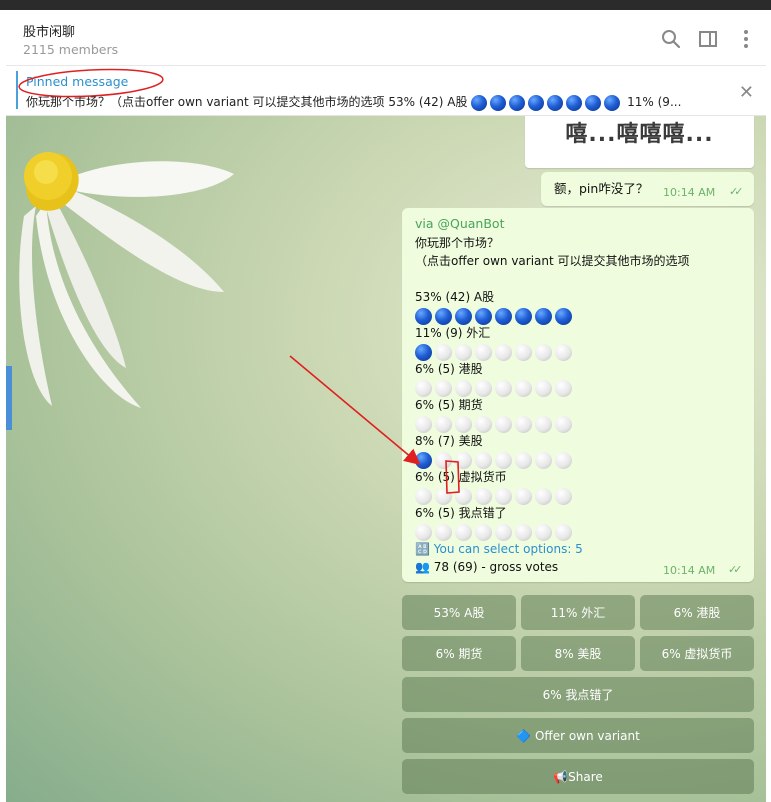 This screenshot has width=771, height=802. Describe the element at coordinates (708, 39) in the screenshot. I see `sidebar-toggle-icon` at that location.